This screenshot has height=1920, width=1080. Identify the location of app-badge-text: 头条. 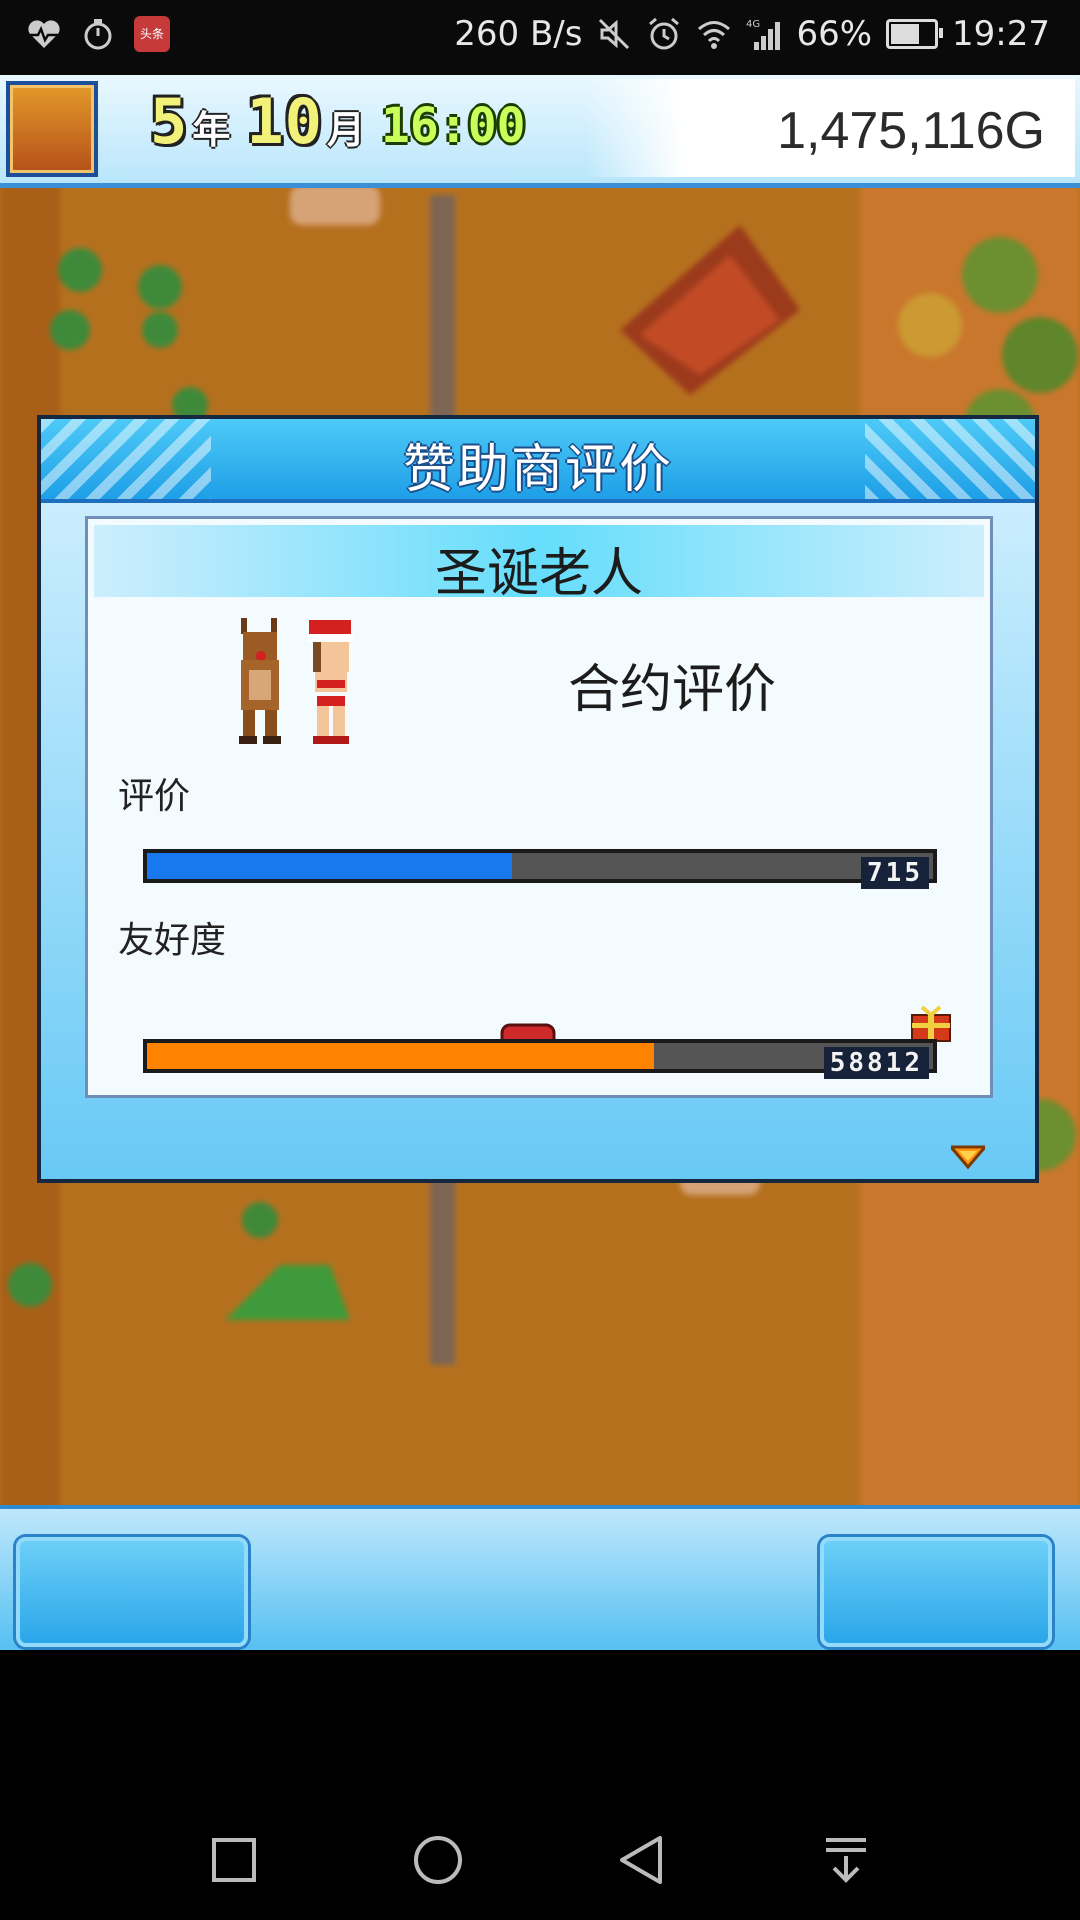
(151, 34).